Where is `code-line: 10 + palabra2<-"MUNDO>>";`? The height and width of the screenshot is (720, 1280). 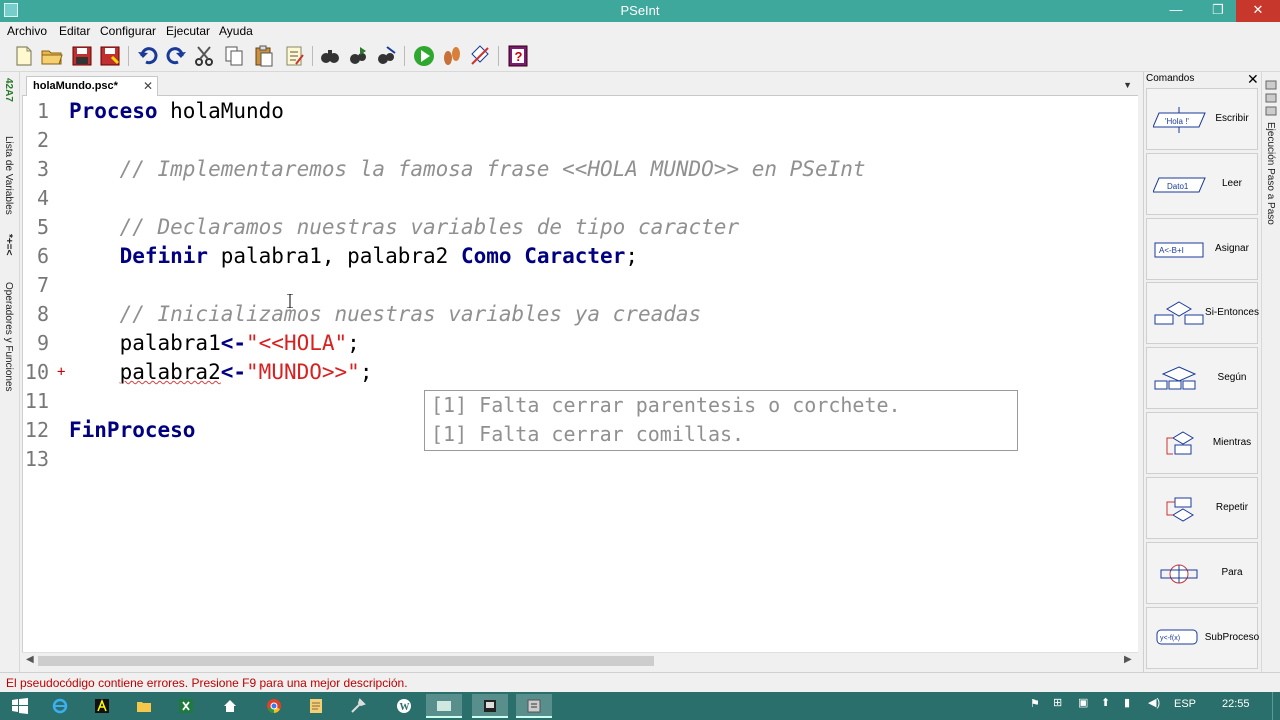
code-line: 10 + palabra2<-"MUNDO>>"; is located at coordinates (581, 372).